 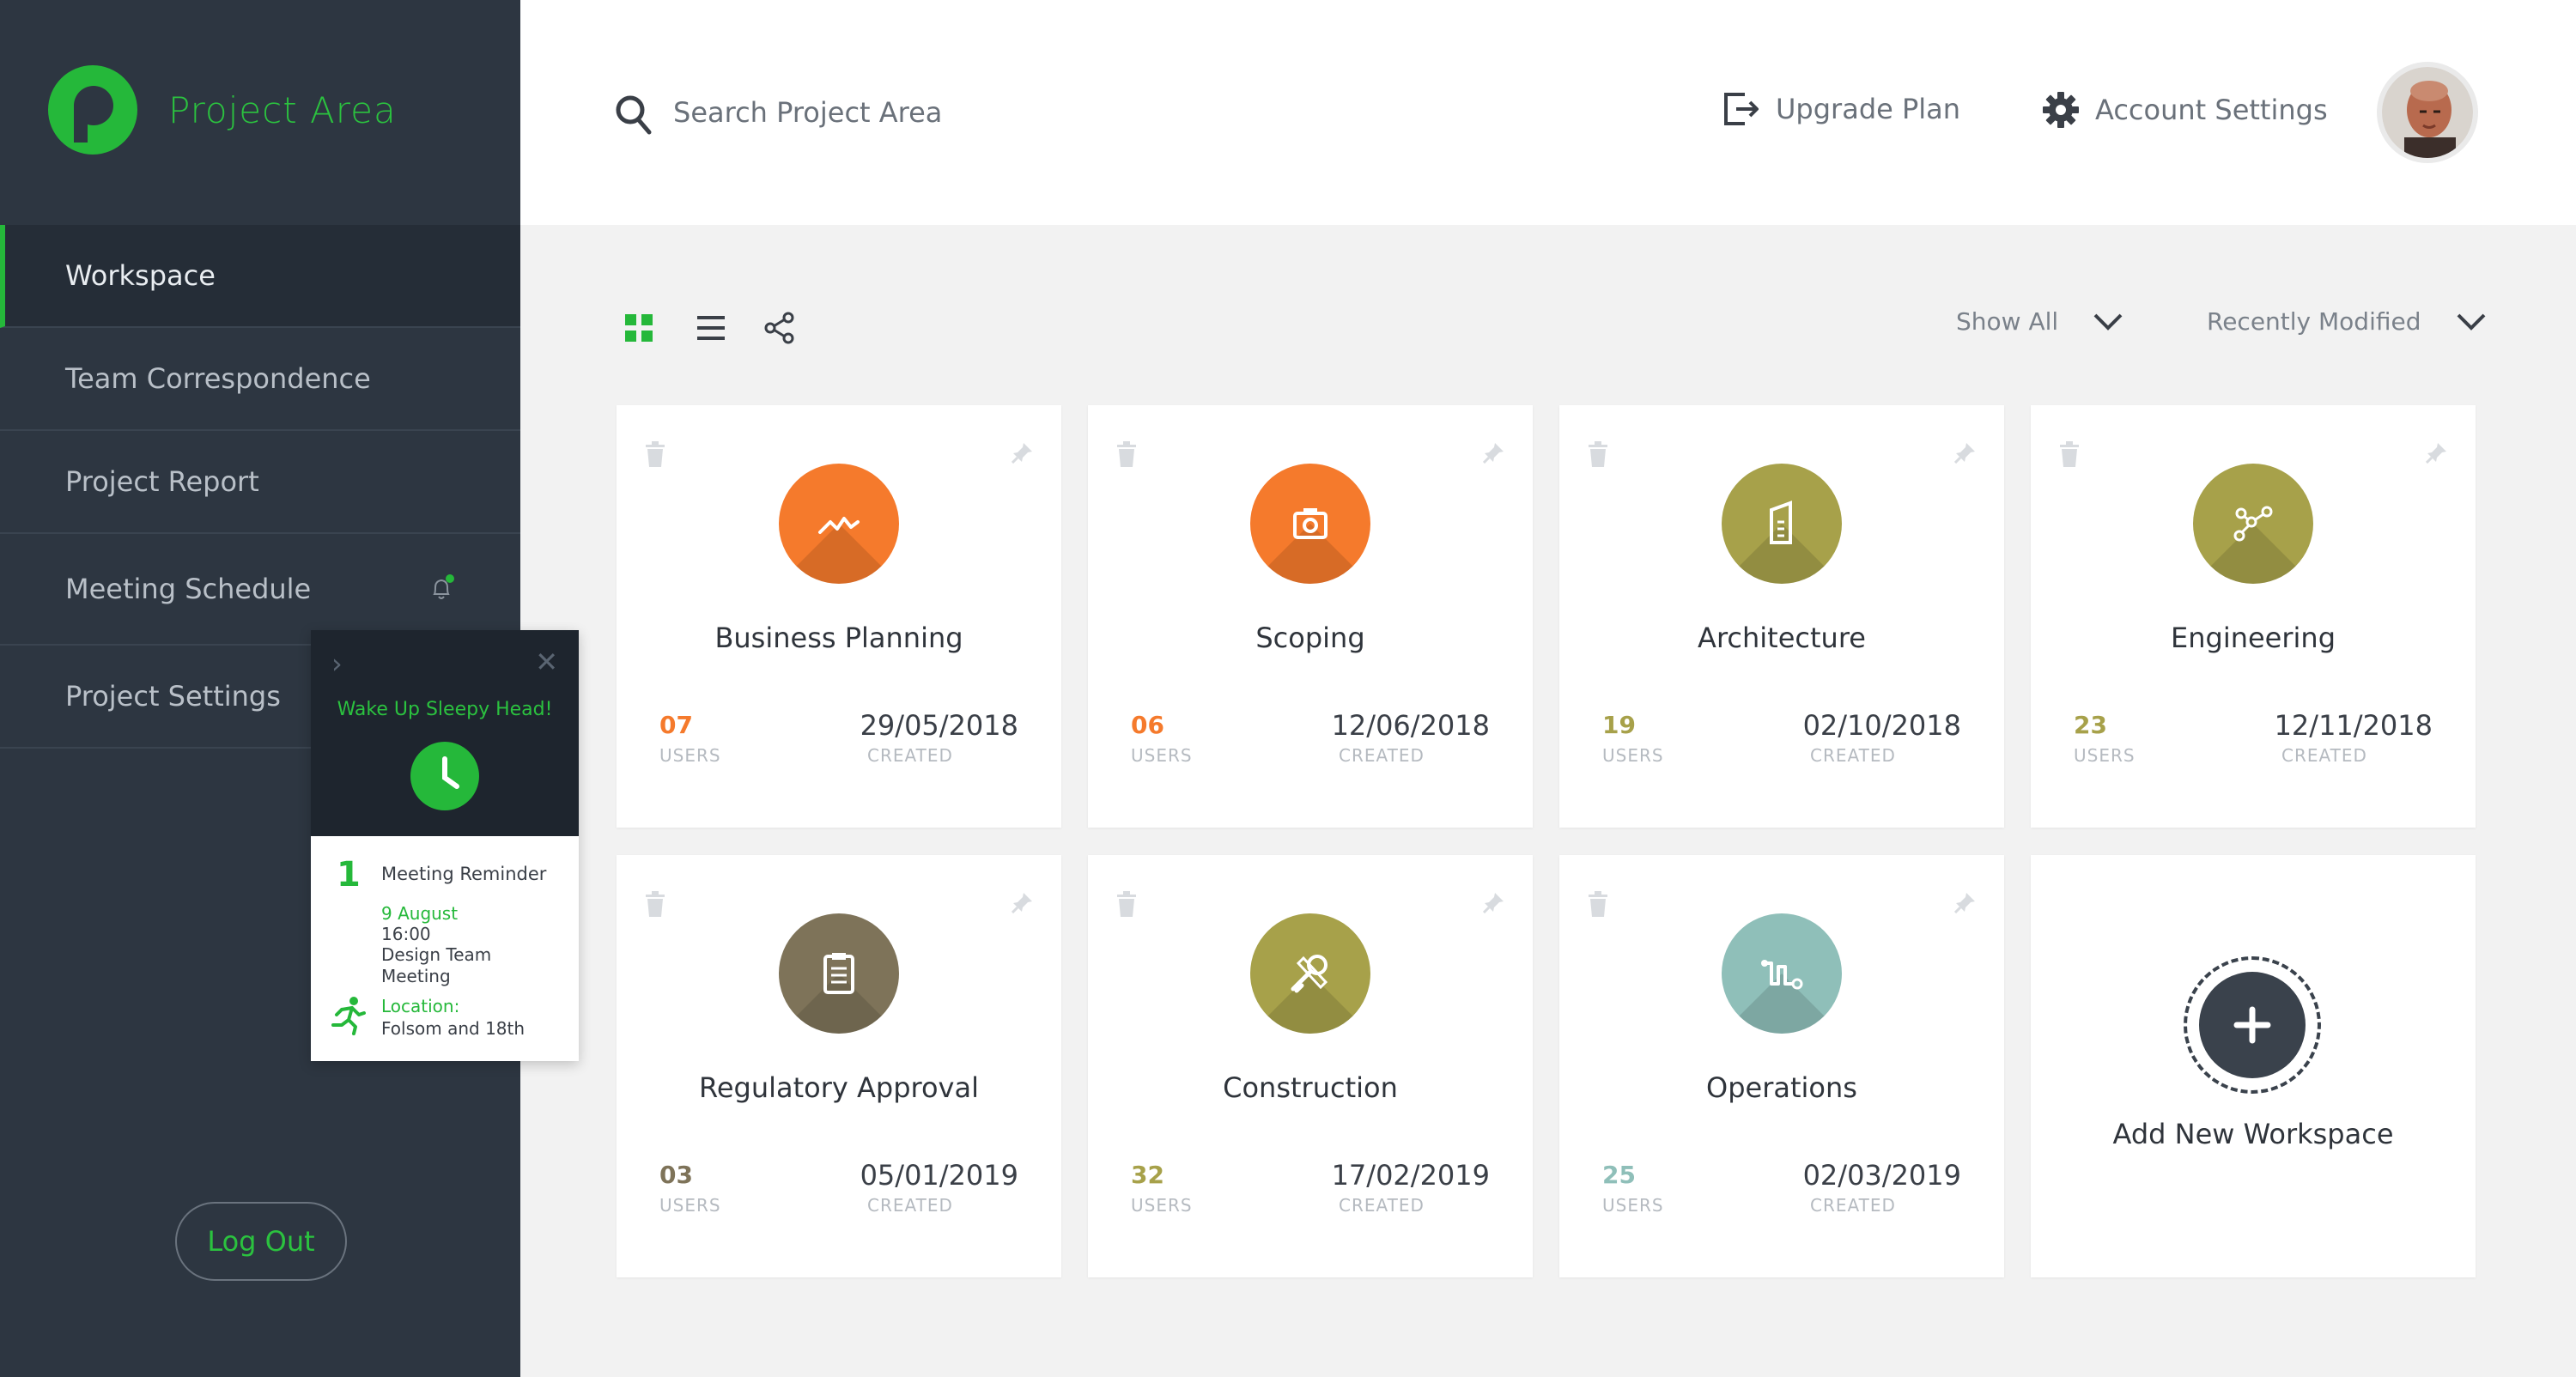 I want to click on card-title: Engineering, so click(x=2253, y=638).